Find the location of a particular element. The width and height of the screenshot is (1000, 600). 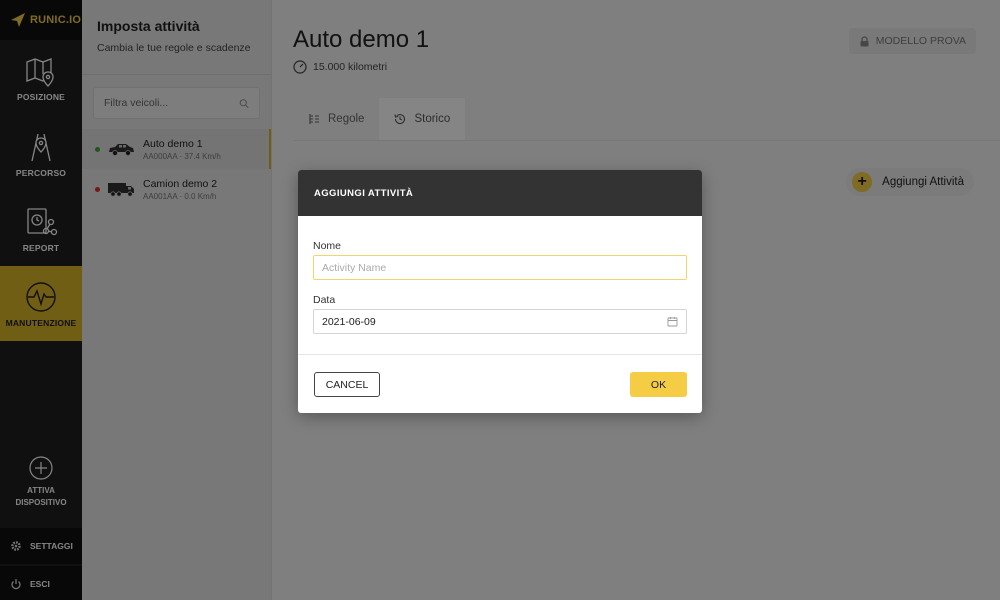

dialog-title: AGGIUNGI ATTIVITÀ is located at coordinates (500, 193).